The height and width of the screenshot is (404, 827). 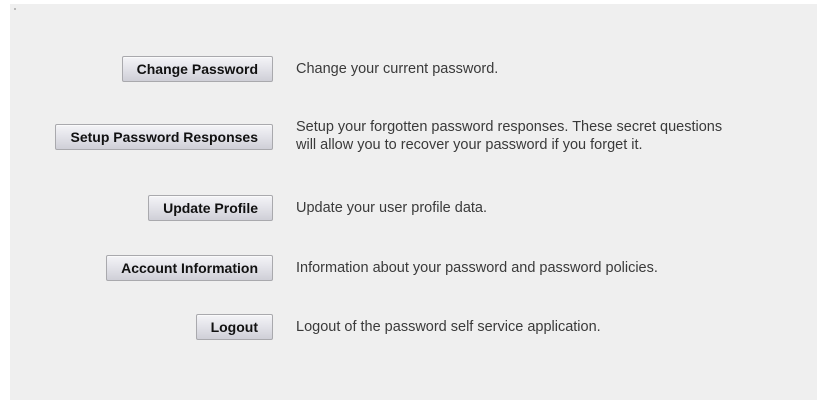 I want to click on change-password-button: Change Password, so click(x=197, y=69).